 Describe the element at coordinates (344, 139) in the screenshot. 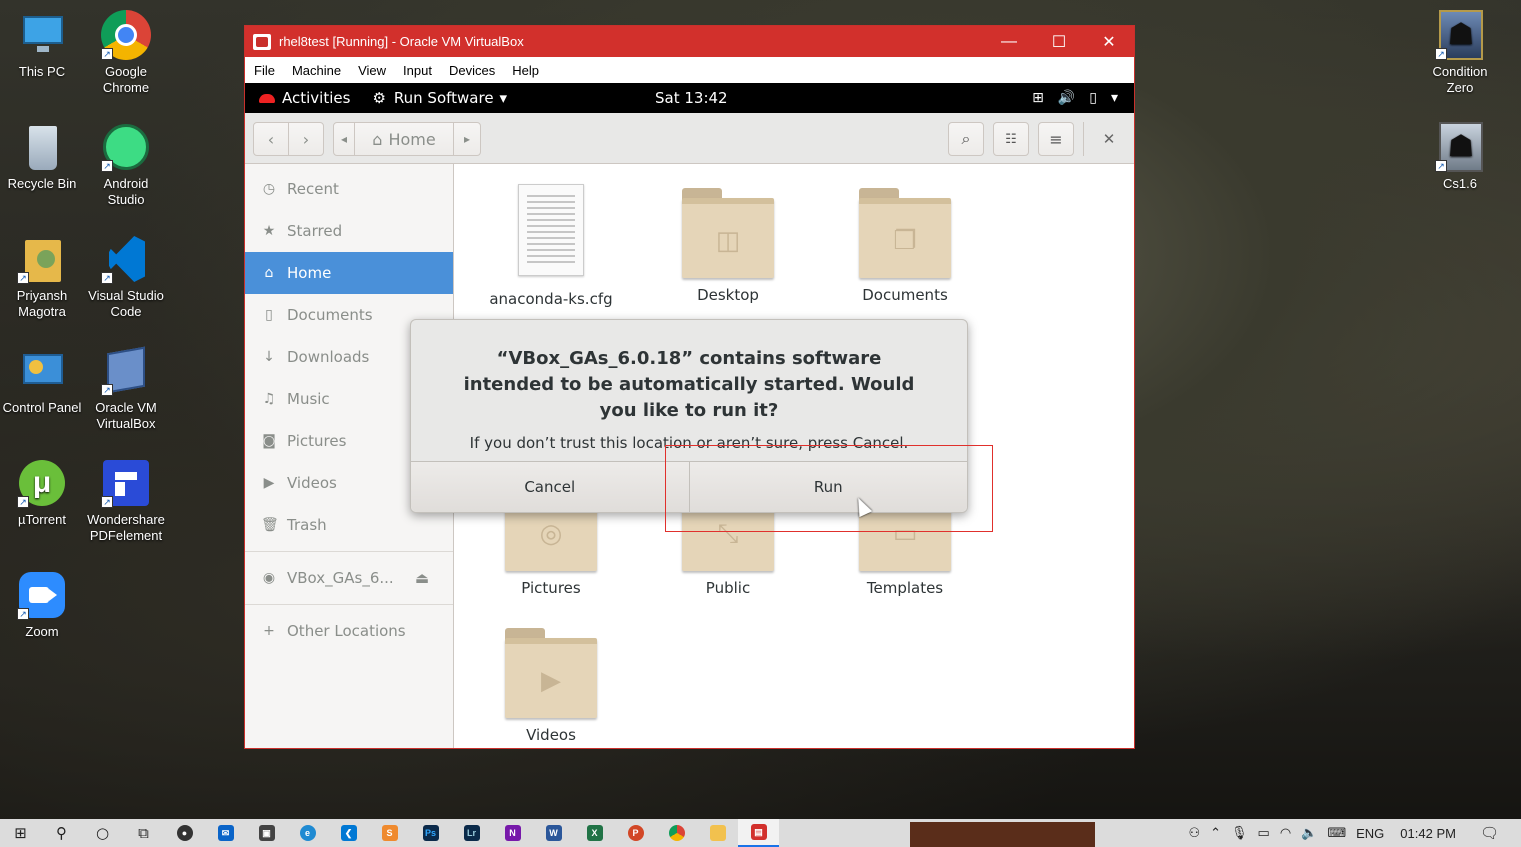

I see `path-left-button: ◂` at that location.